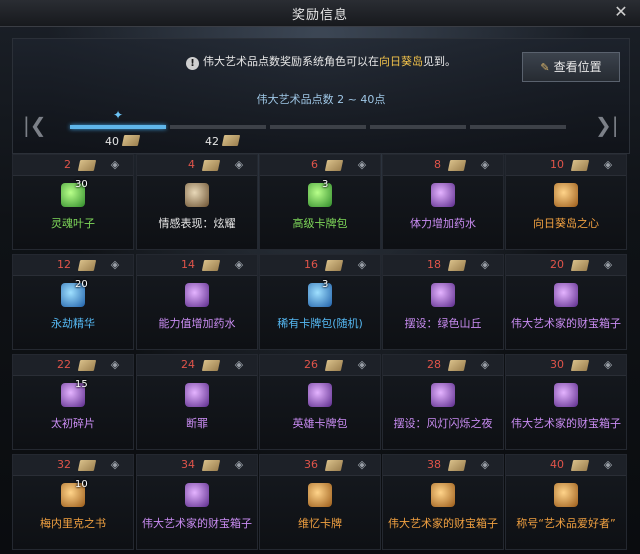 This screenshot has height=554, width=640. What do you see at coordinates (566, 265) in the screenshot?
I see `reward-header: 20 ◈` at bounding box center [566, 265].